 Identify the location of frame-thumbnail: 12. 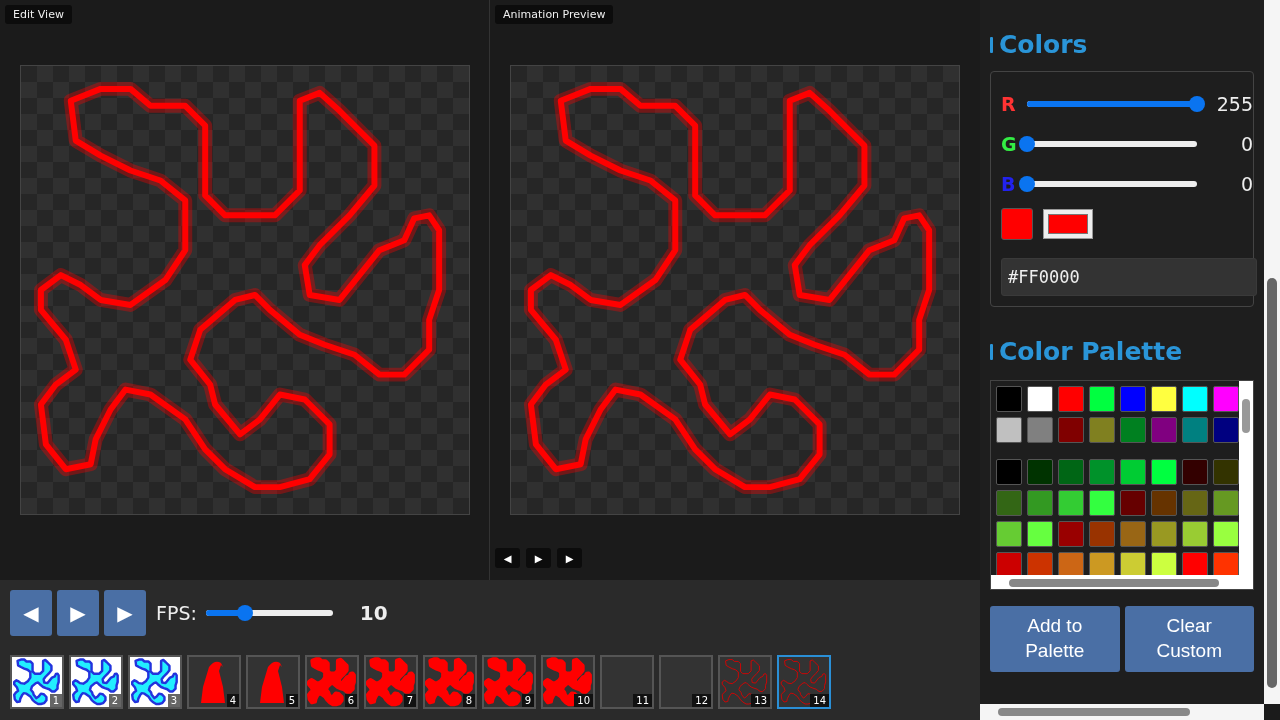
(686, 682).